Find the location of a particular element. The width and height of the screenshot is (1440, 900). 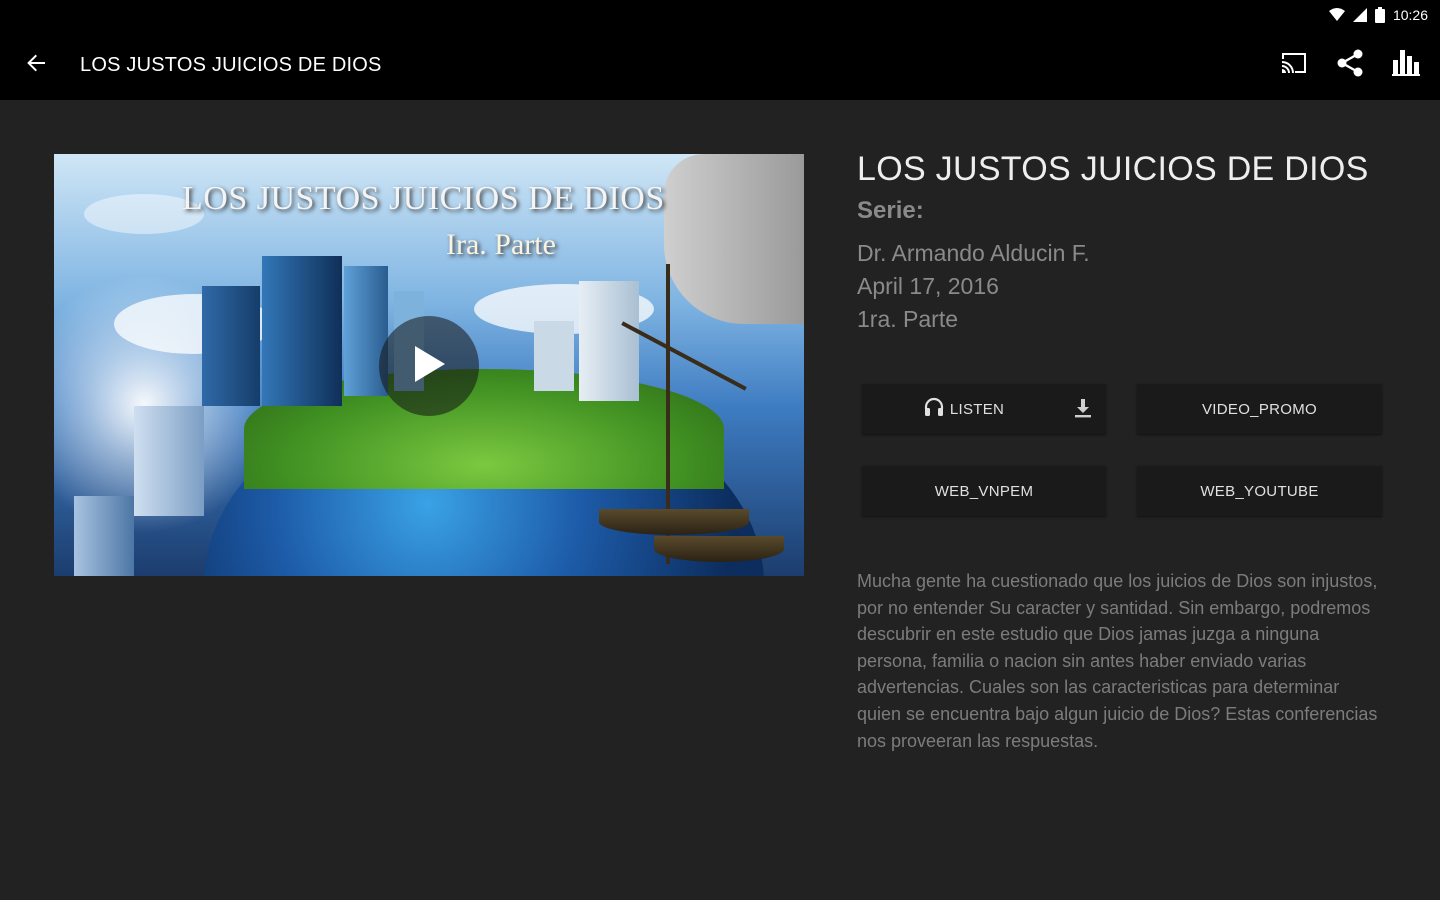

download-icon is located at coordinates (1083, 410).